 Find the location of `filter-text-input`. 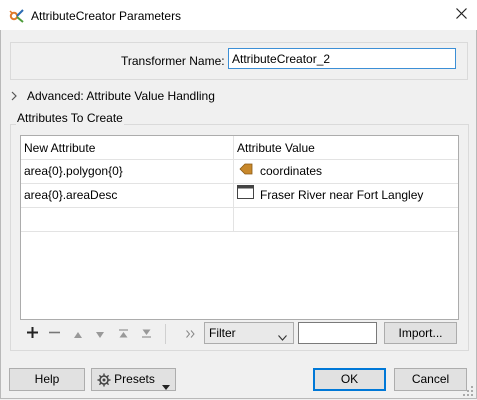

filter-text-input is located at coordinates (337, 333).